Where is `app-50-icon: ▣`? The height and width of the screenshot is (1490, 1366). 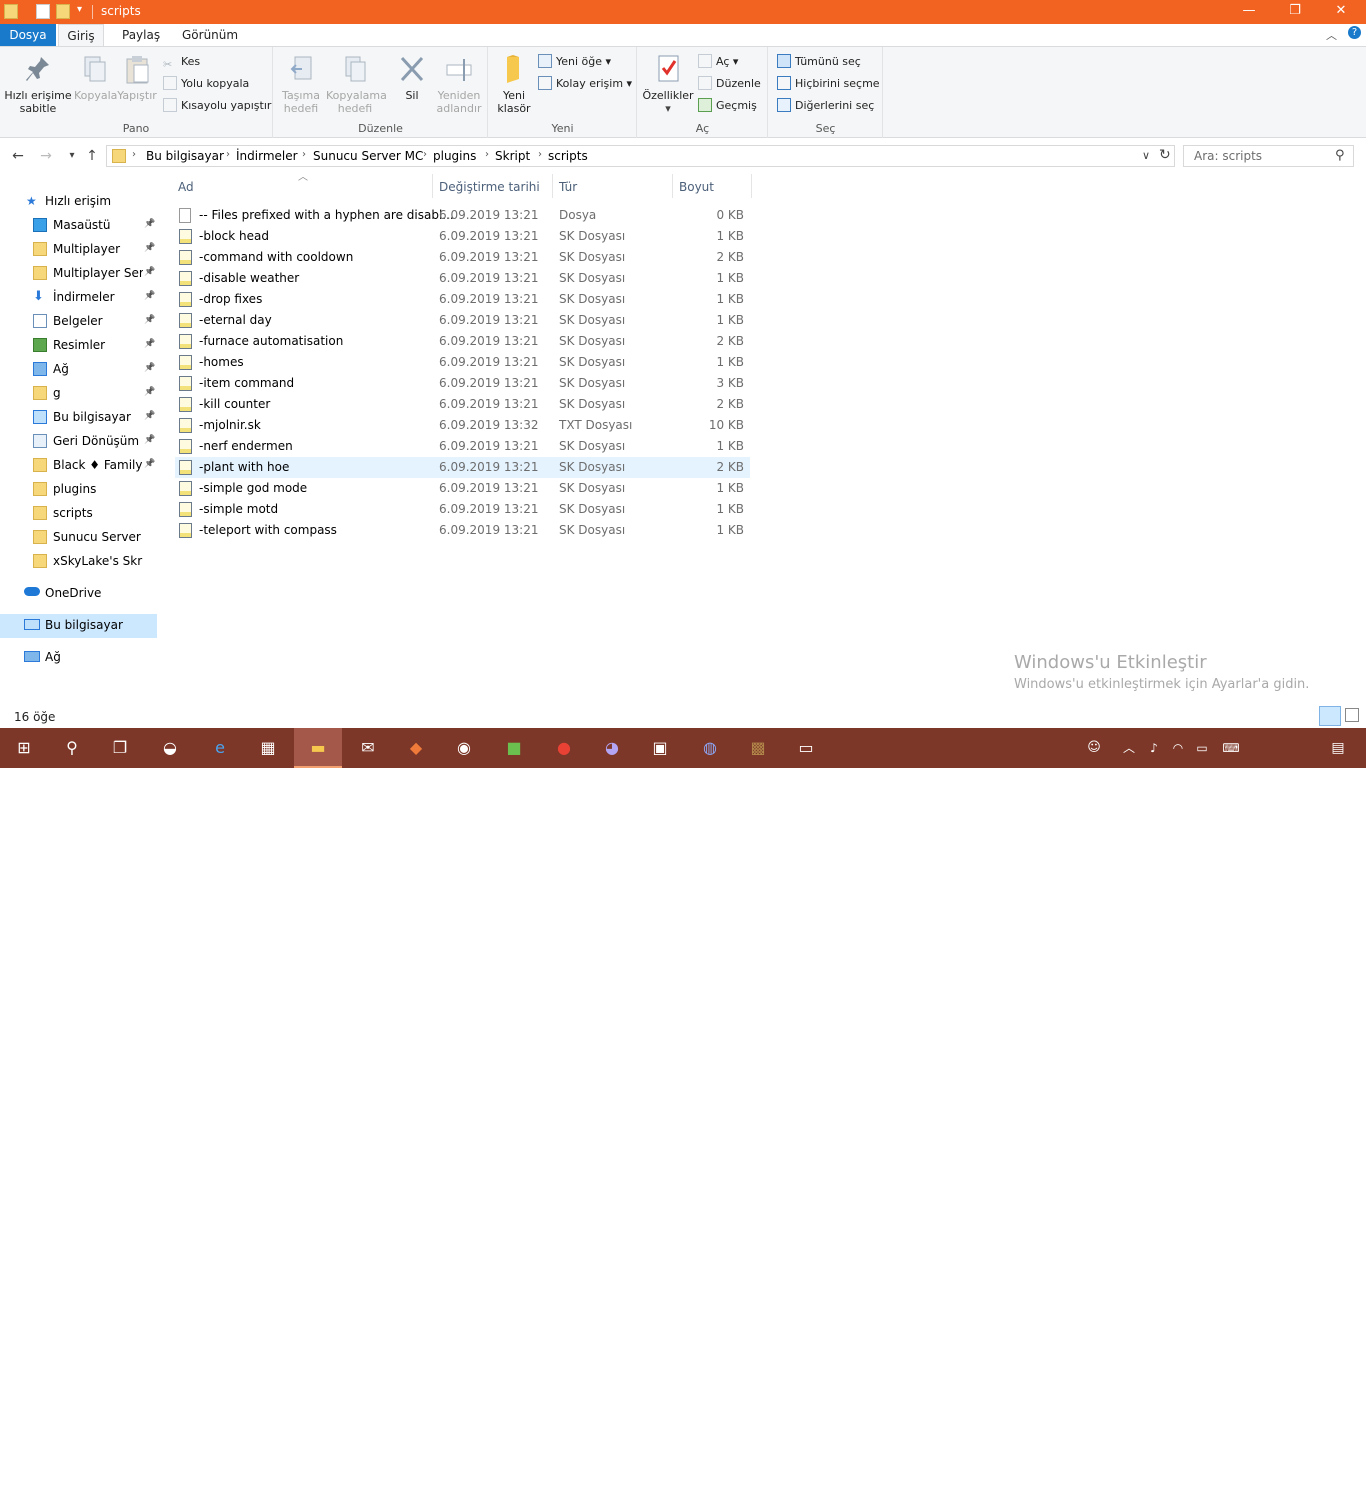
app-50-icon: ▣ is located at coordinates (660, 748).